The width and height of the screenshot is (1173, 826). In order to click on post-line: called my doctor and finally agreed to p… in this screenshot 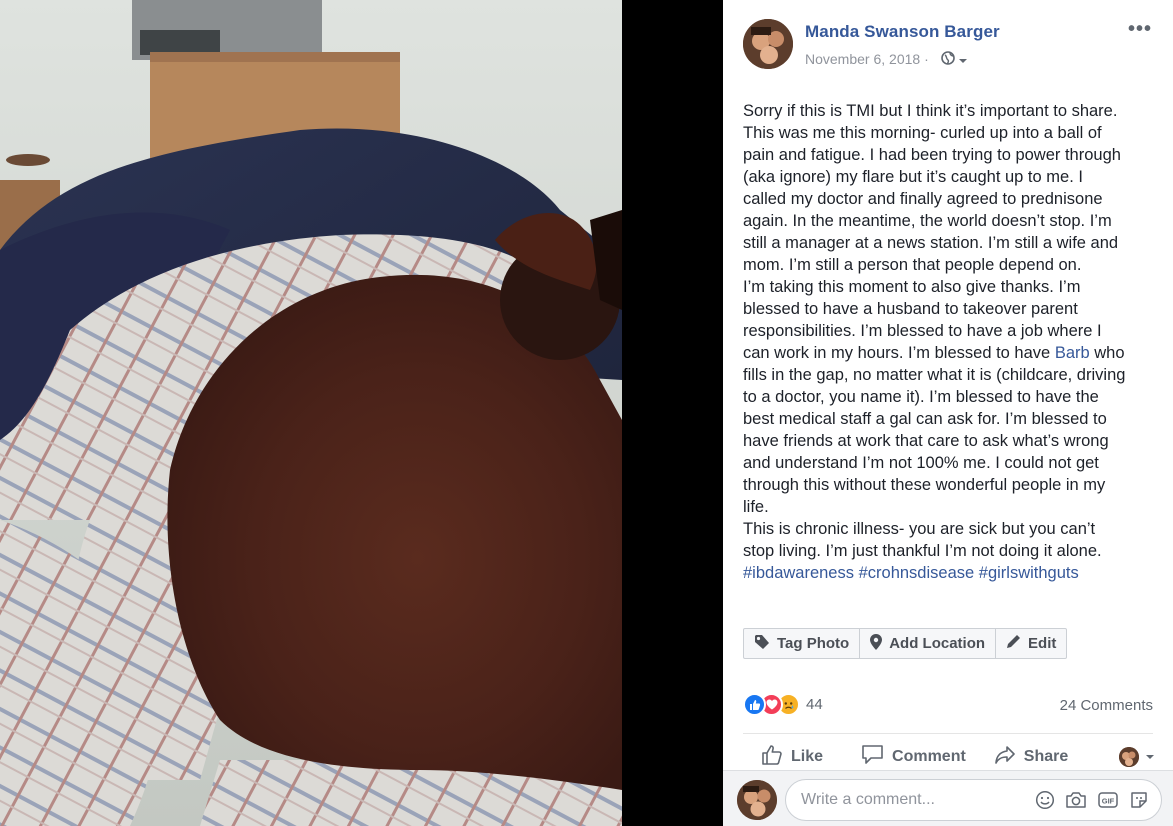, I will do `click(923, 199)`.